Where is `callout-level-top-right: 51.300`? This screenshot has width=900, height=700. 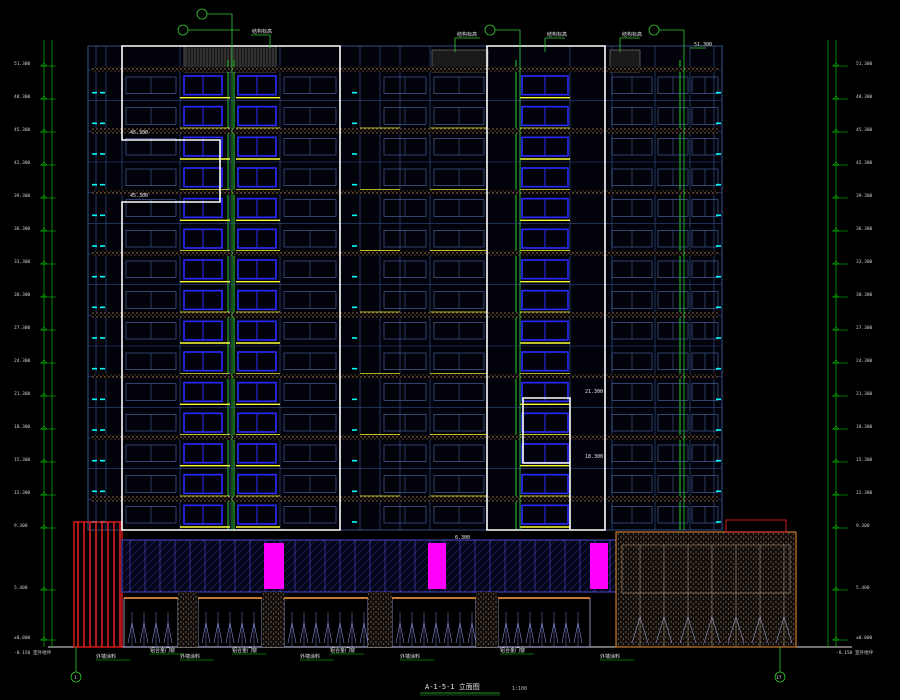 callout-level-top-right: 51.300 is located at coordinates (703, 45).